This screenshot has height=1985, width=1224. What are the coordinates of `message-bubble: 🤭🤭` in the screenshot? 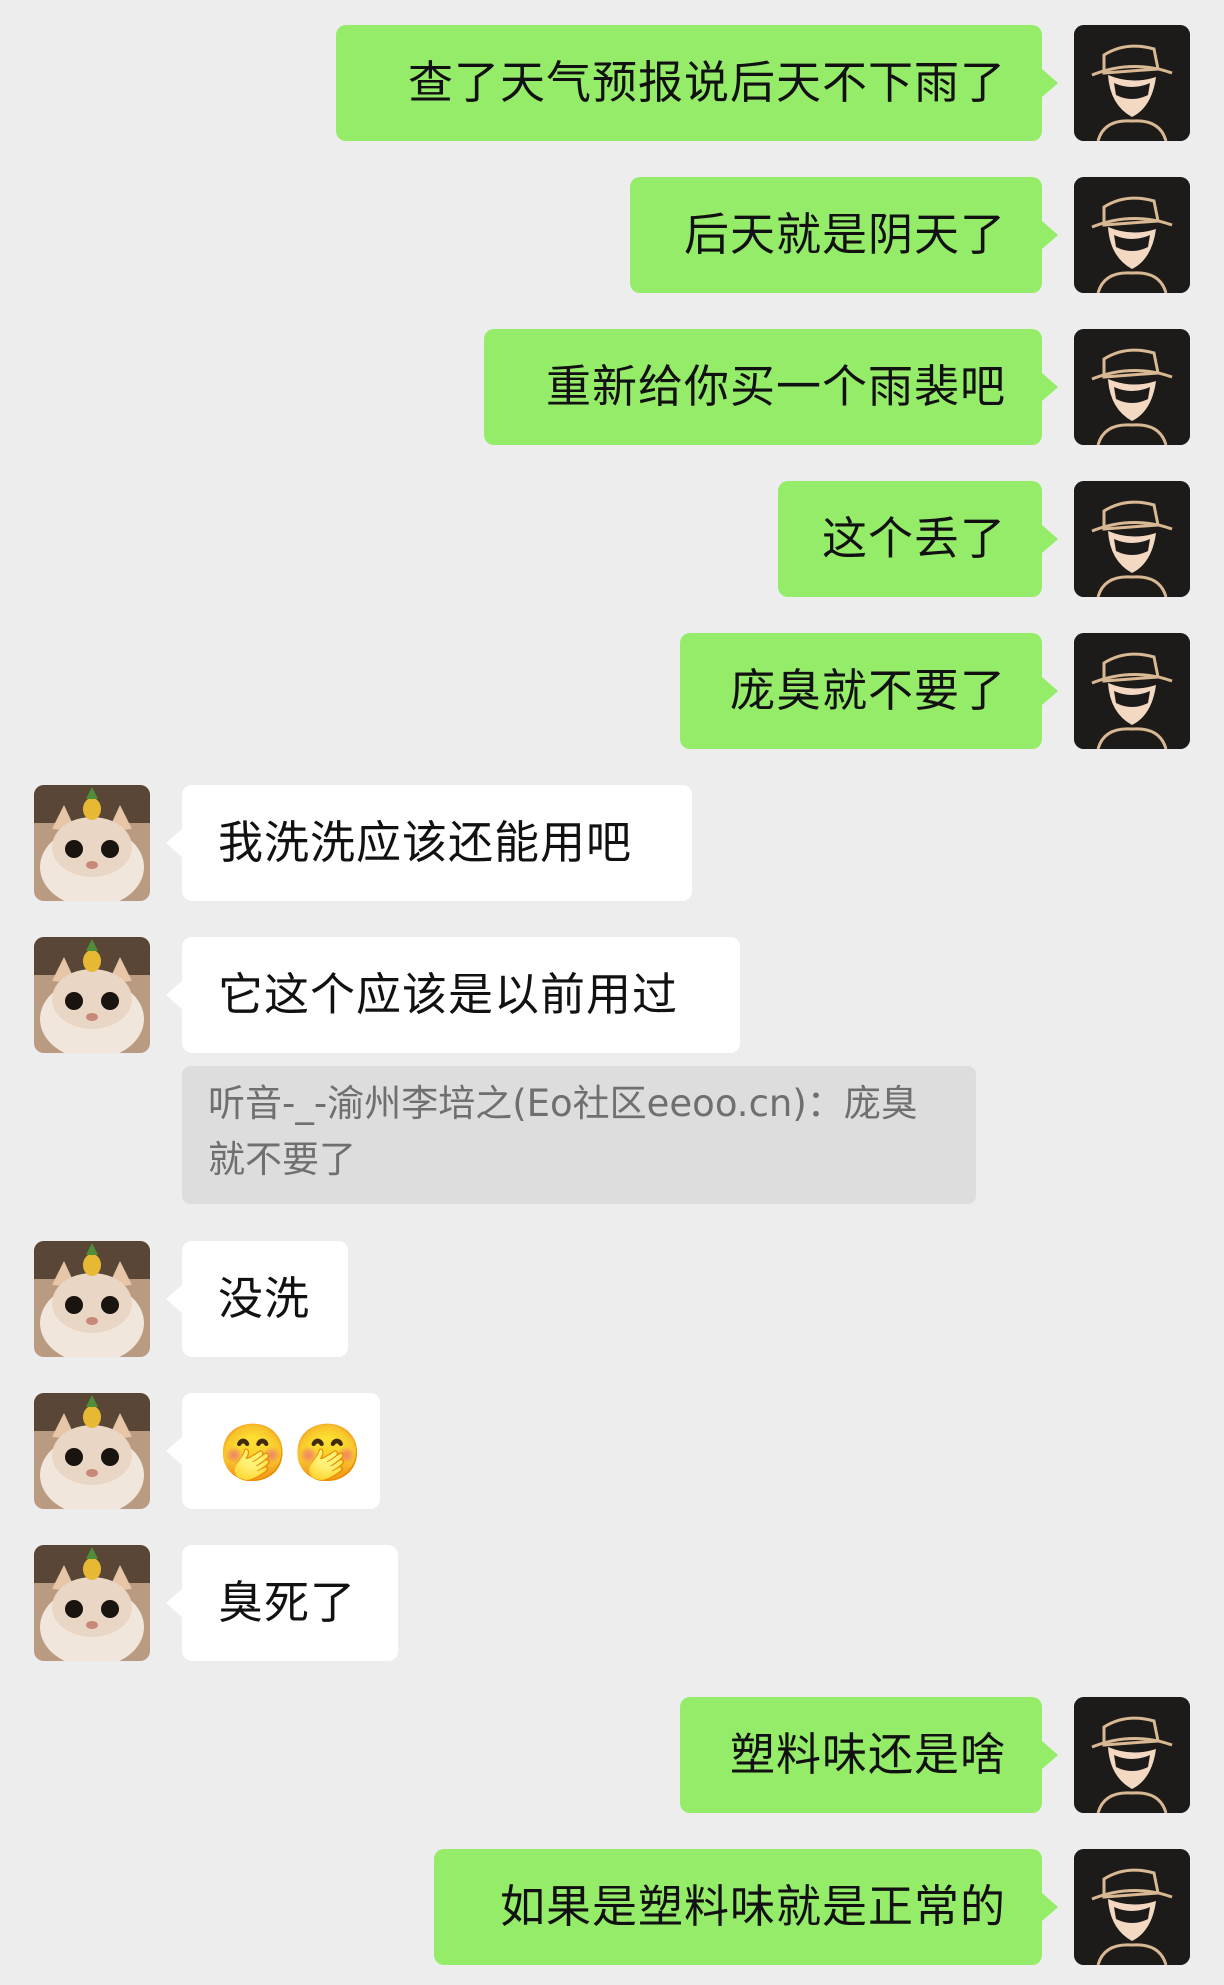 It's located at (273, 1451).